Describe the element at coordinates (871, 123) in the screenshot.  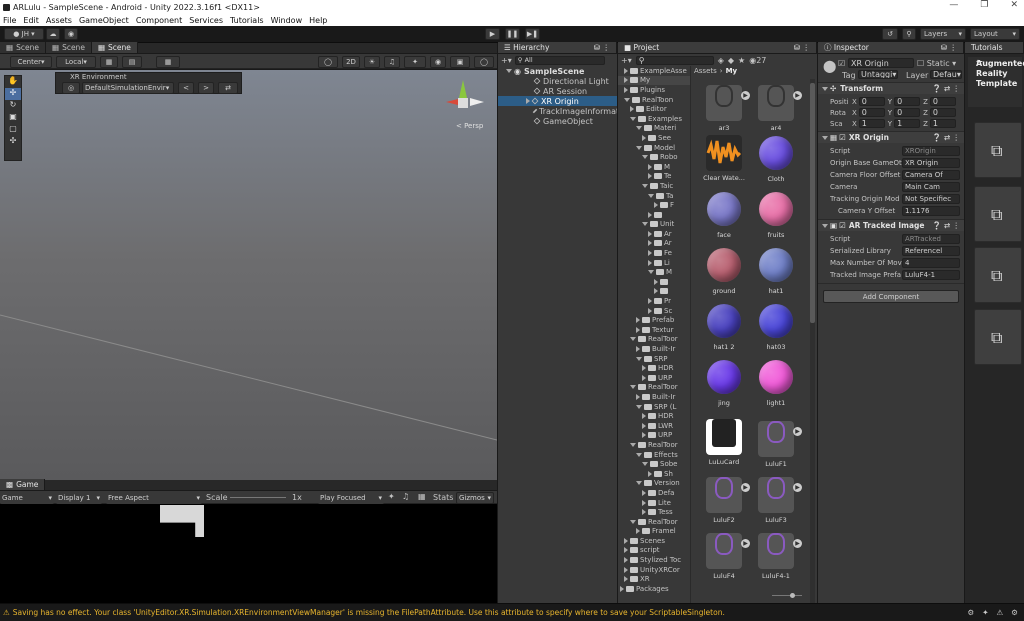
I see `transform-x-field: 1` at that location.